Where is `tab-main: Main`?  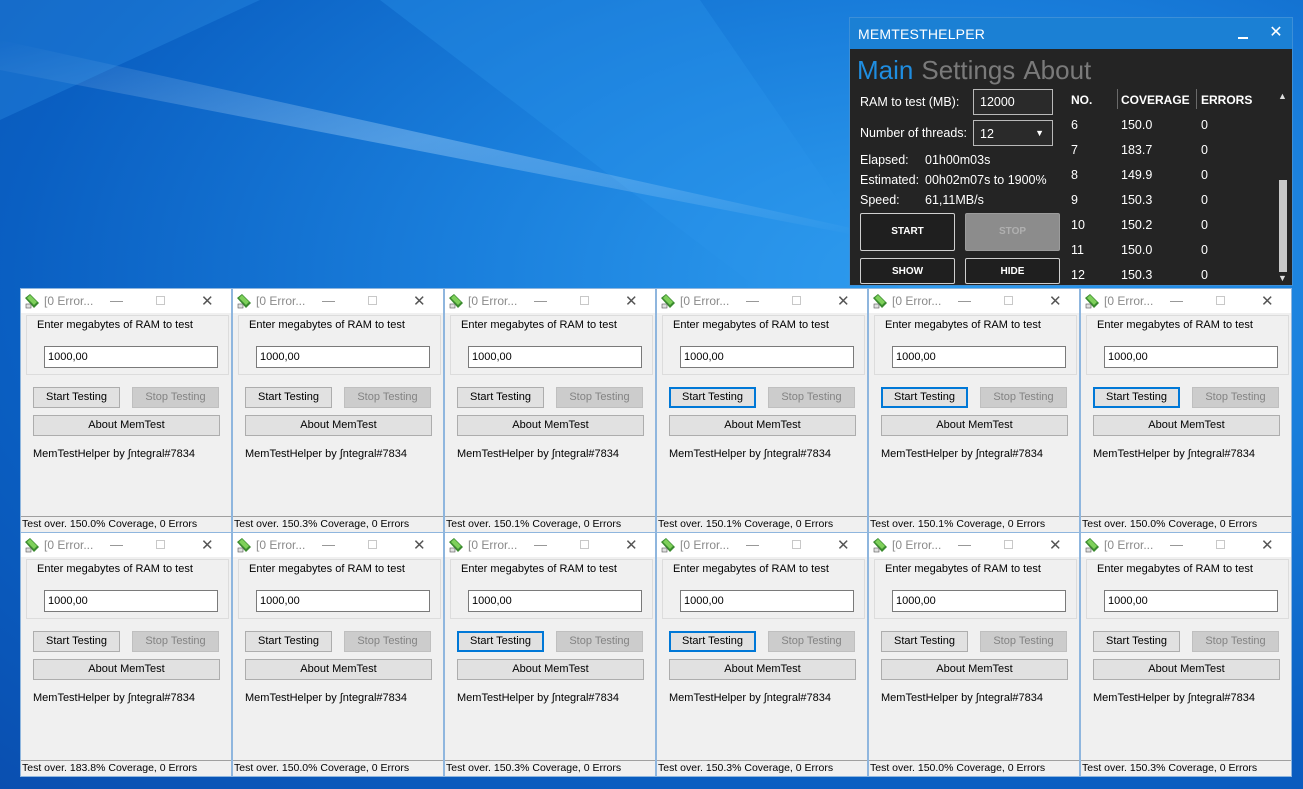 tab-main: Main is located at coordinates (885, 70).